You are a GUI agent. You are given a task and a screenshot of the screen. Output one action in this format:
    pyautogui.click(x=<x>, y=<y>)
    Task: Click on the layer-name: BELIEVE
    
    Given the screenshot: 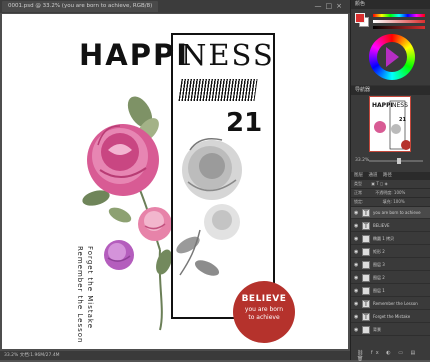 What is the action you would take?
    pyautogui.click(x=381, y=225)
    